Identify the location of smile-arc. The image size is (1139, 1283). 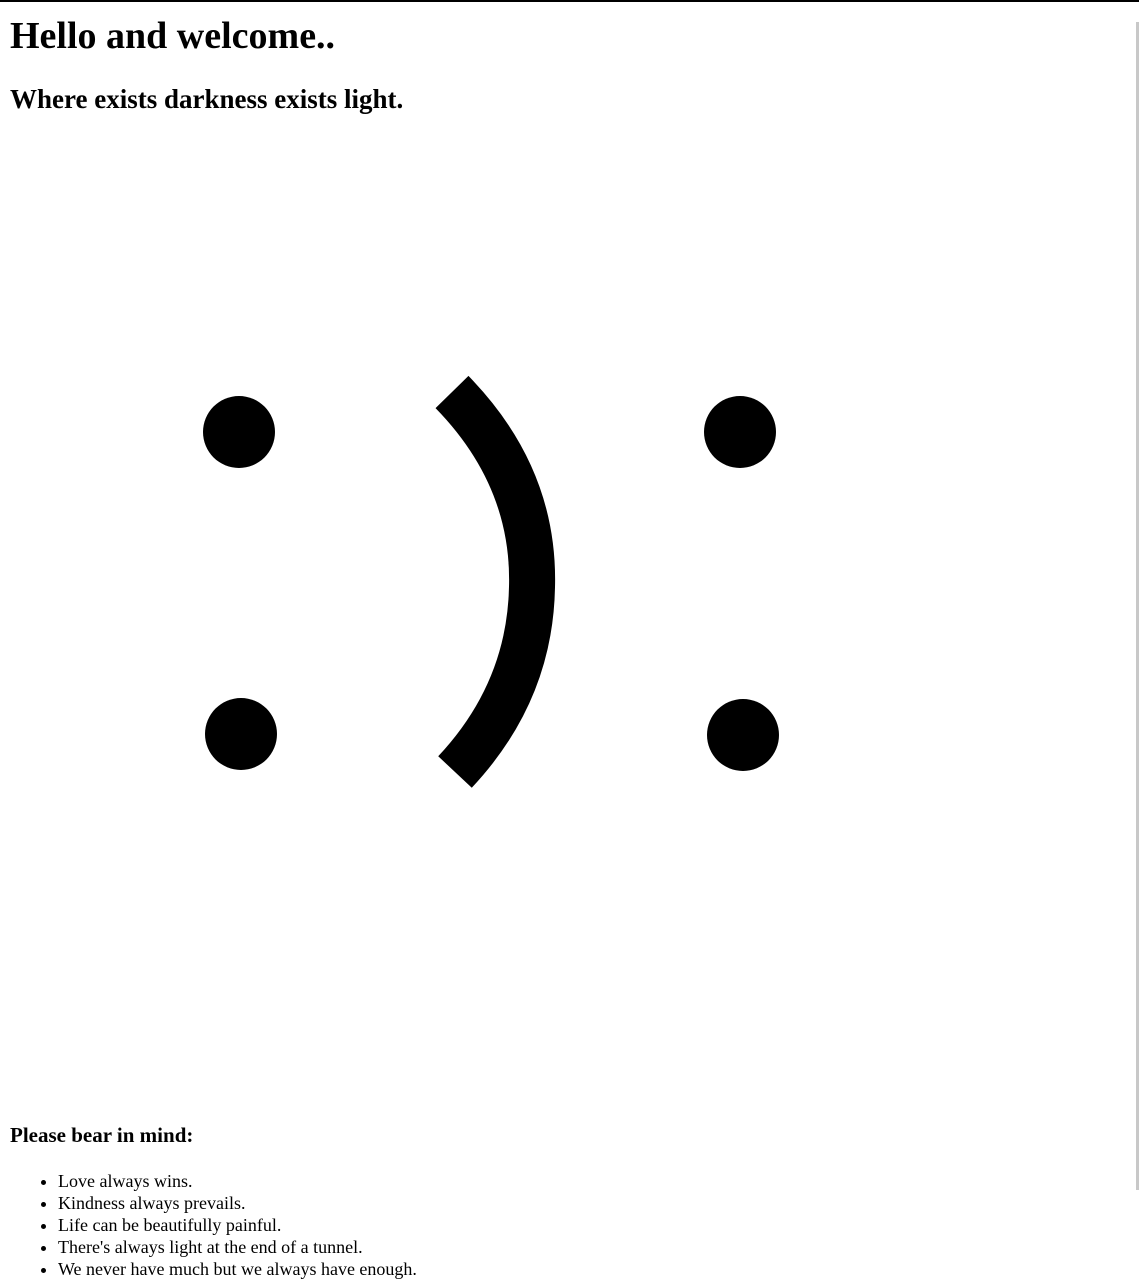
(495, 581).